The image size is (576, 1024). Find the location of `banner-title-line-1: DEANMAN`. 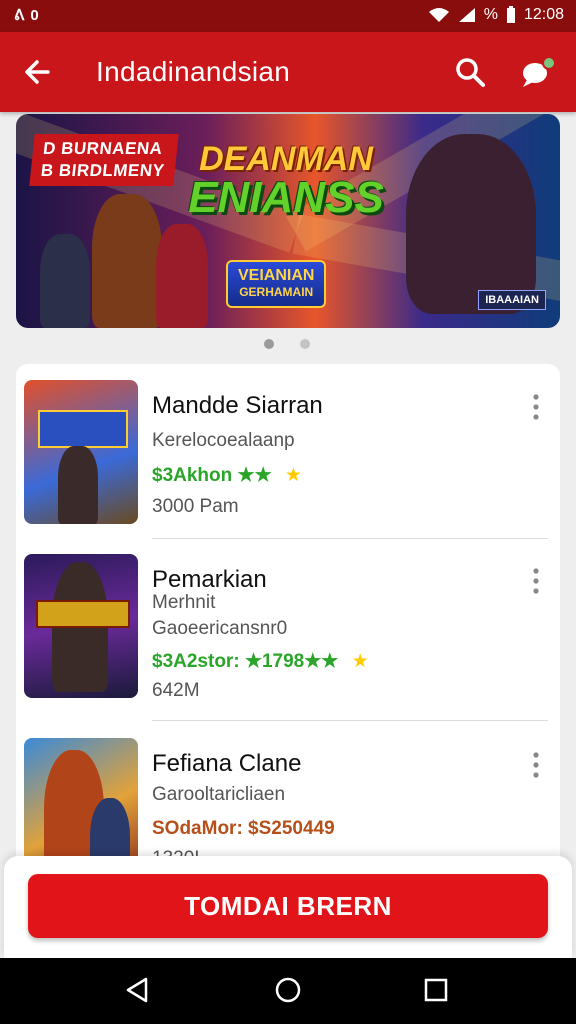

banner-title-line-1: DEANMAN is located at coordinates (286, 159).